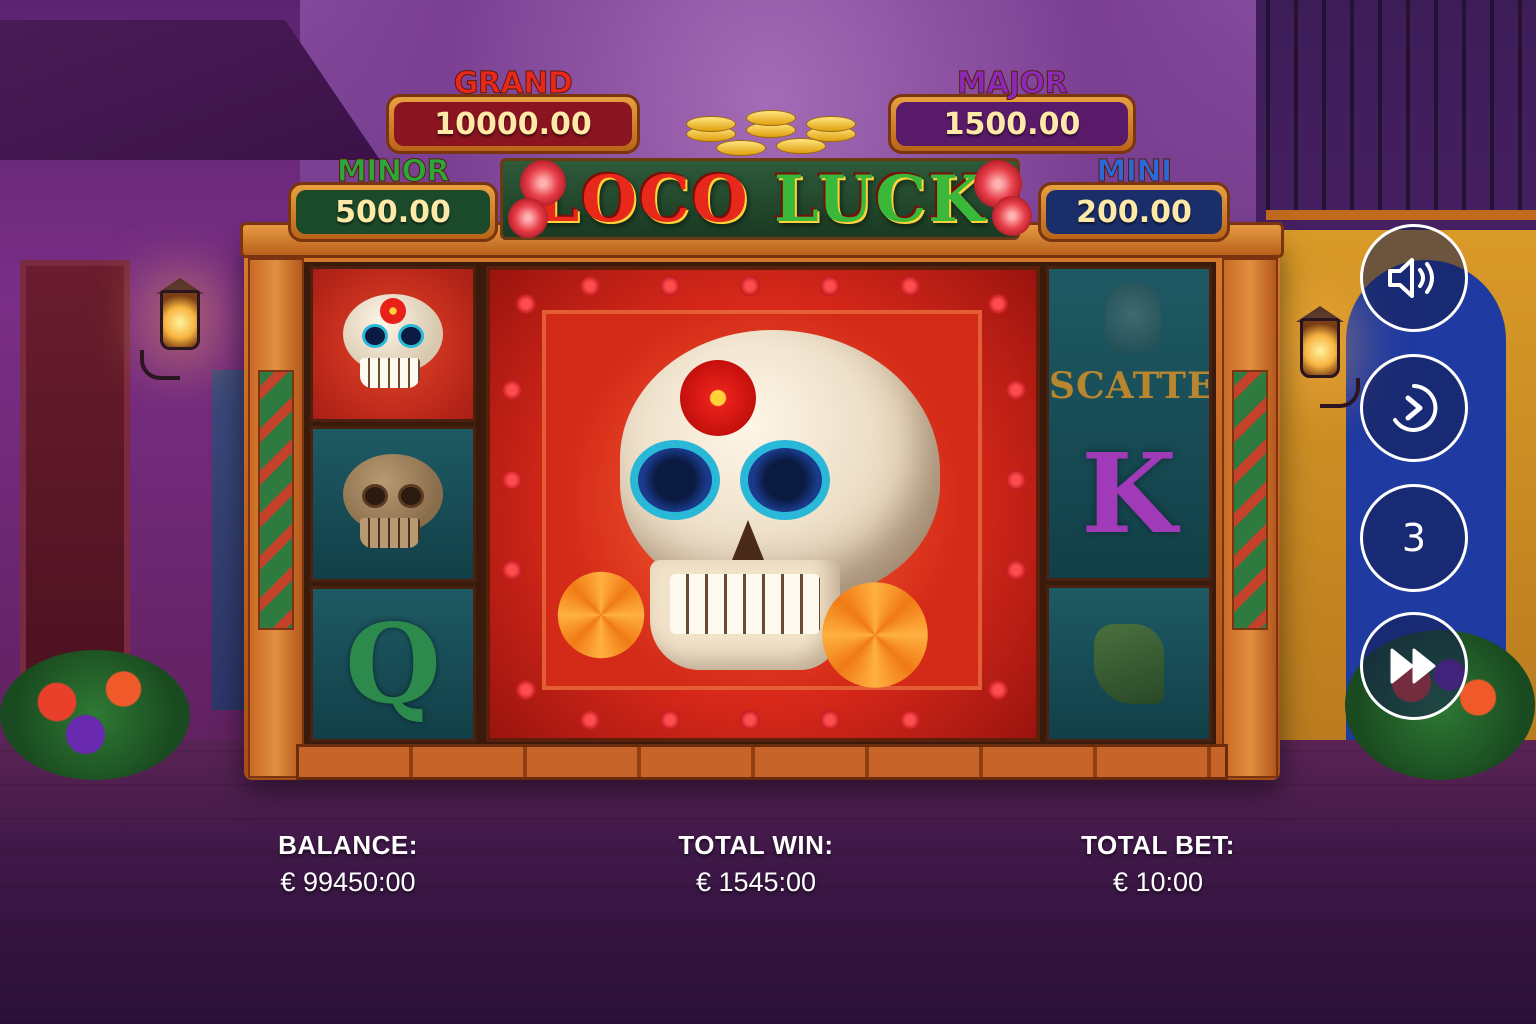 Image resolution: width=1536 pixels, height=1024 pixels. What do you see at coordinates (756, 882) in the screenshot?
I see `total-win-value: € 1545:00` at bounding box center [756, 882].